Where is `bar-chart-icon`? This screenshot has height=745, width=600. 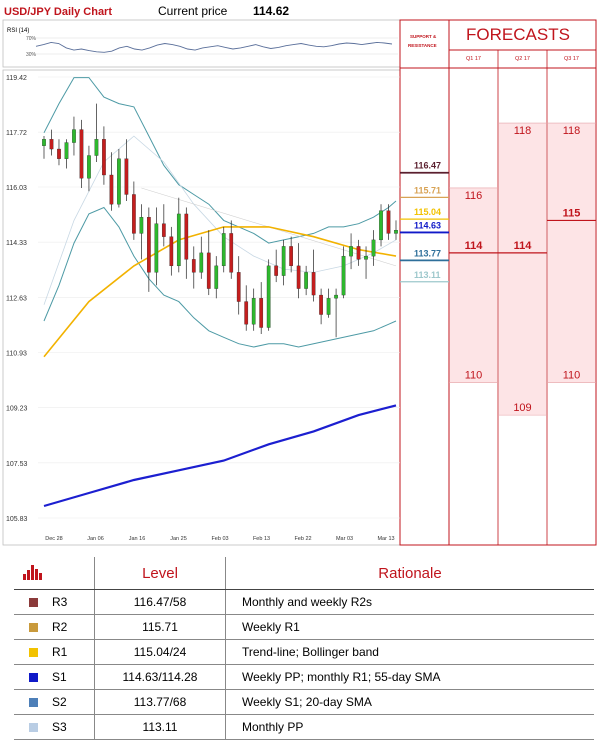 bar-chart-icon is located at coordinates (32, 572).